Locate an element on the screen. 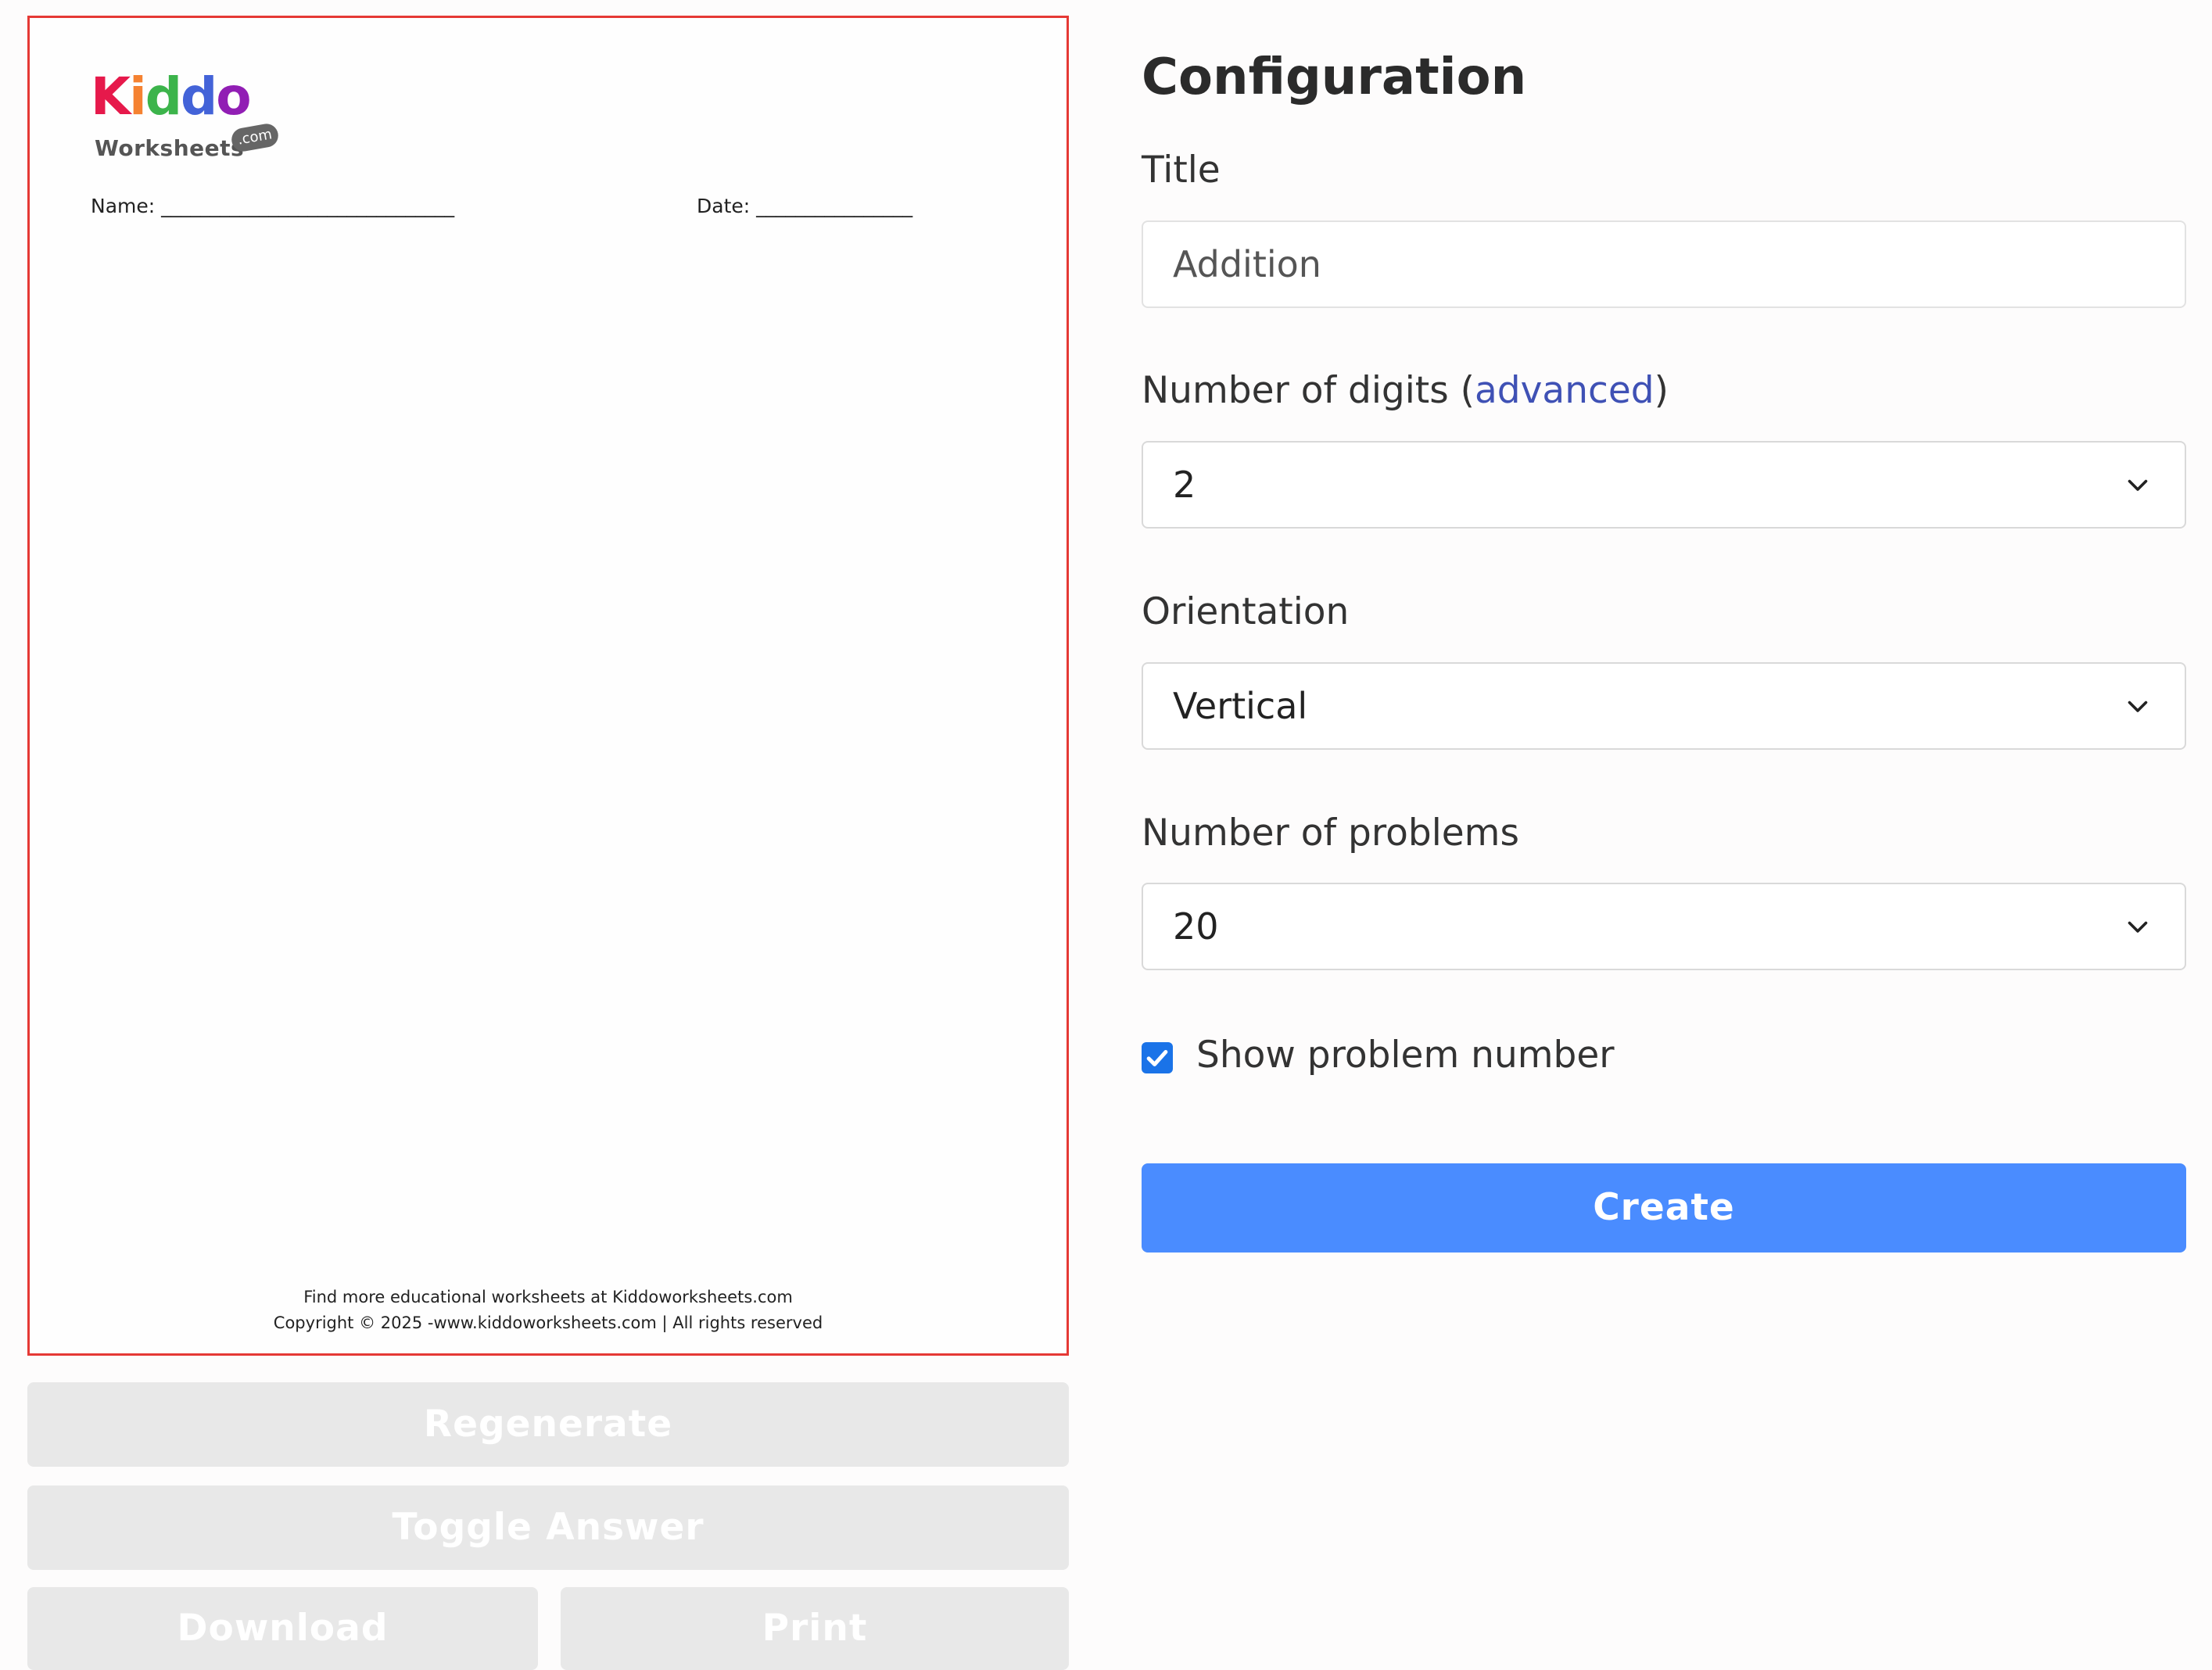  orientation-select: Vertical is located at coordinates (1664, 706).